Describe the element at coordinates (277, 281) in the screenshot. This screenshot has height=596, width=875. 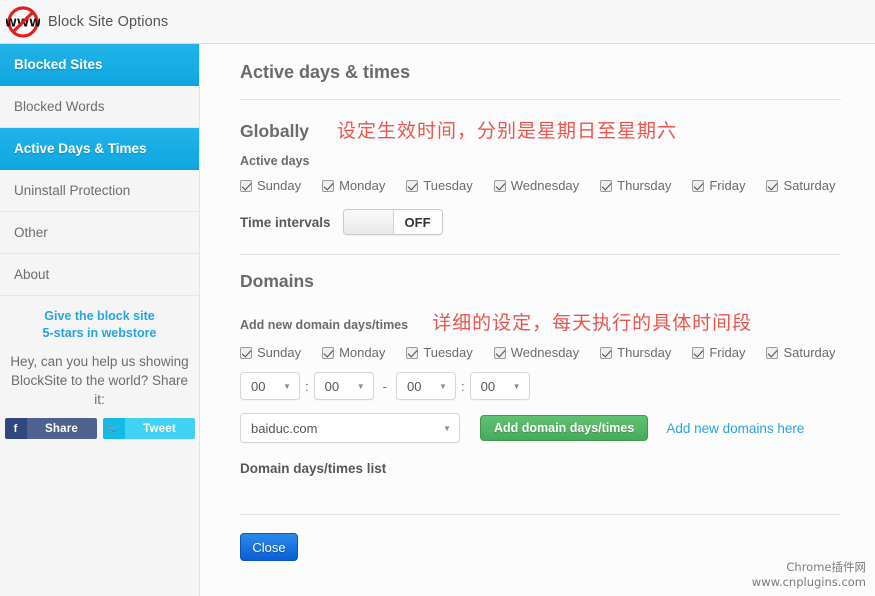
I see `domains-title: Domains` at that location.